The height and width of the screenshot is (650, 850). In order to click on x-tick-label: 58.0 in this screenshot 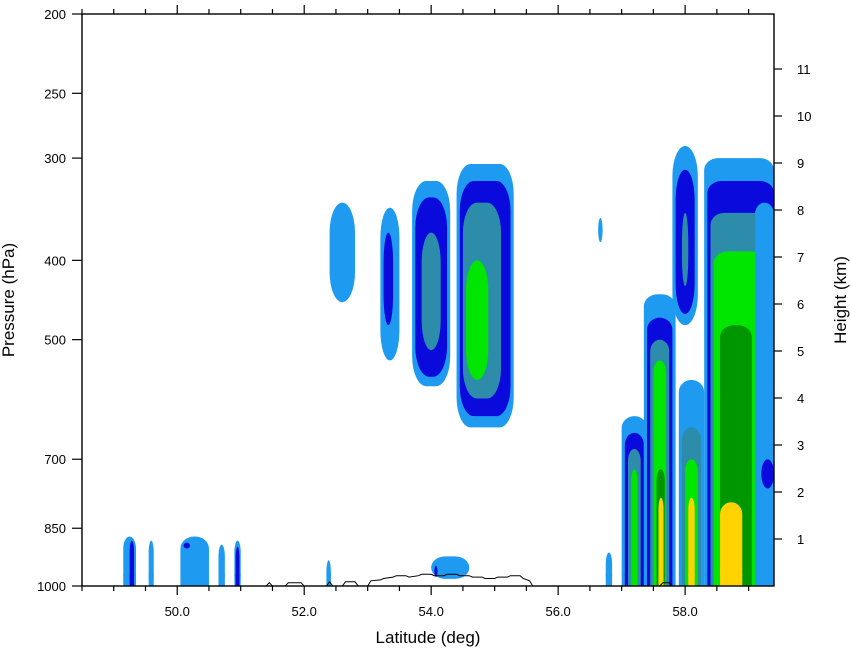, I will do `click(684, 611)`.